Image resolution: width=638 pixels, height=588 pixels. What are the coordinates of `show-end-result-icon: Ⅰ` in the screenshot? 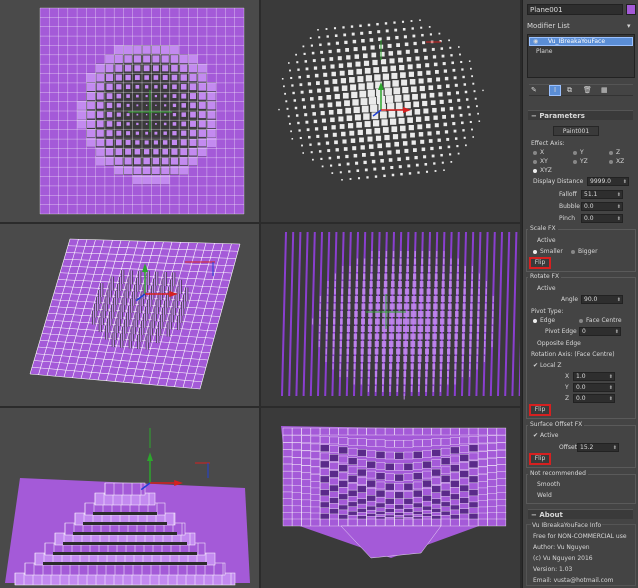 It's located at (555, 90).